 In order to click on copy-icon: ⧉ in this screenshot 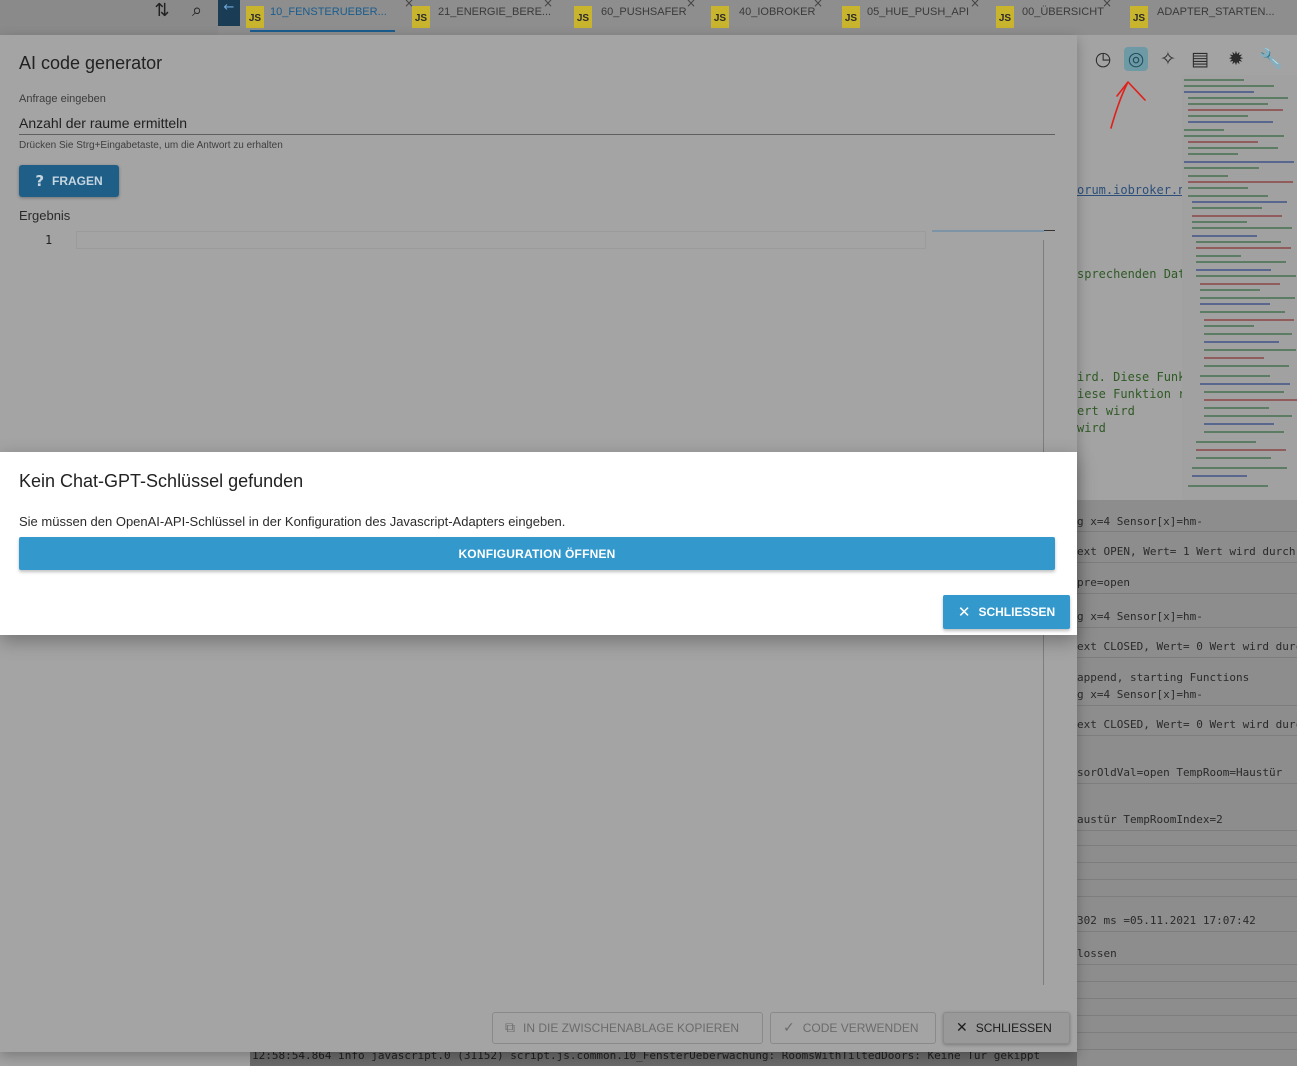, I will do `click(510, 1028)`.